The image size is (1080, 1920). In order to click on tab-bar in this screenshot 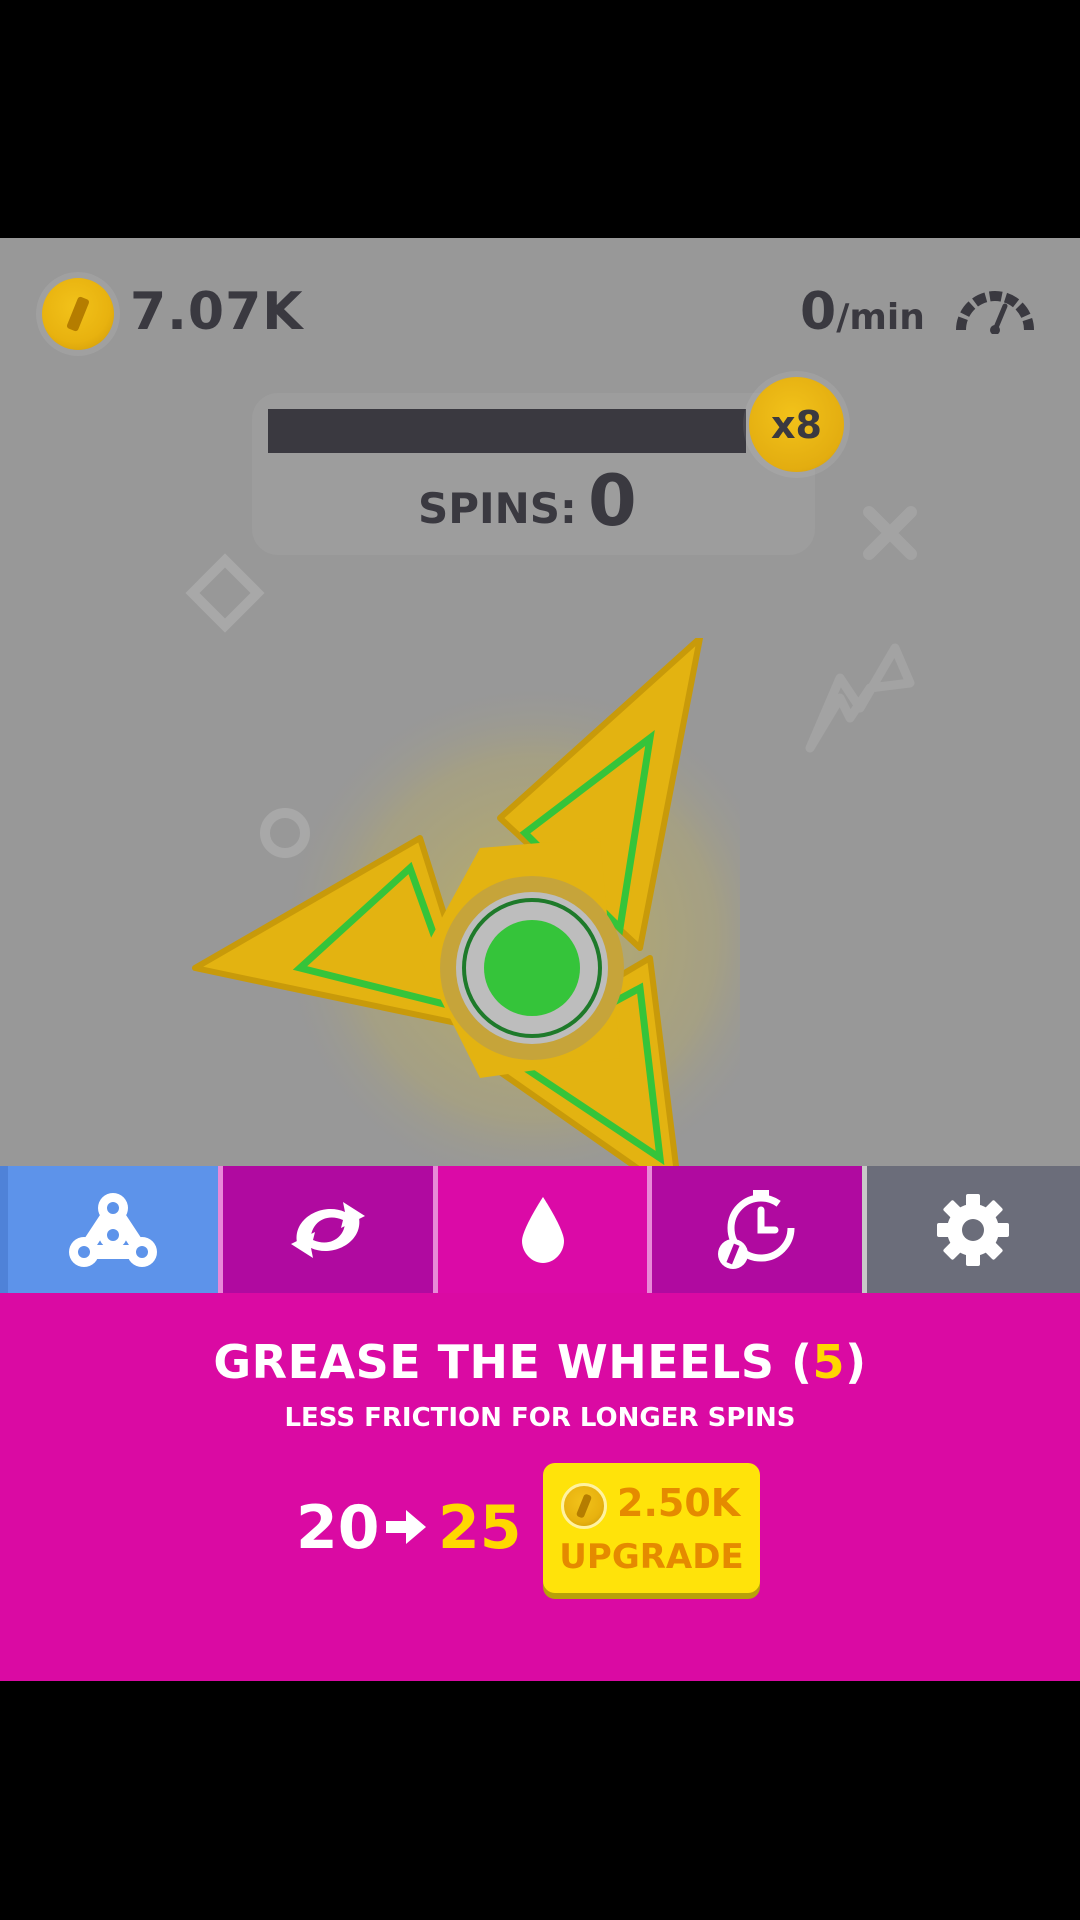, I will do `click(540, 1229)`.